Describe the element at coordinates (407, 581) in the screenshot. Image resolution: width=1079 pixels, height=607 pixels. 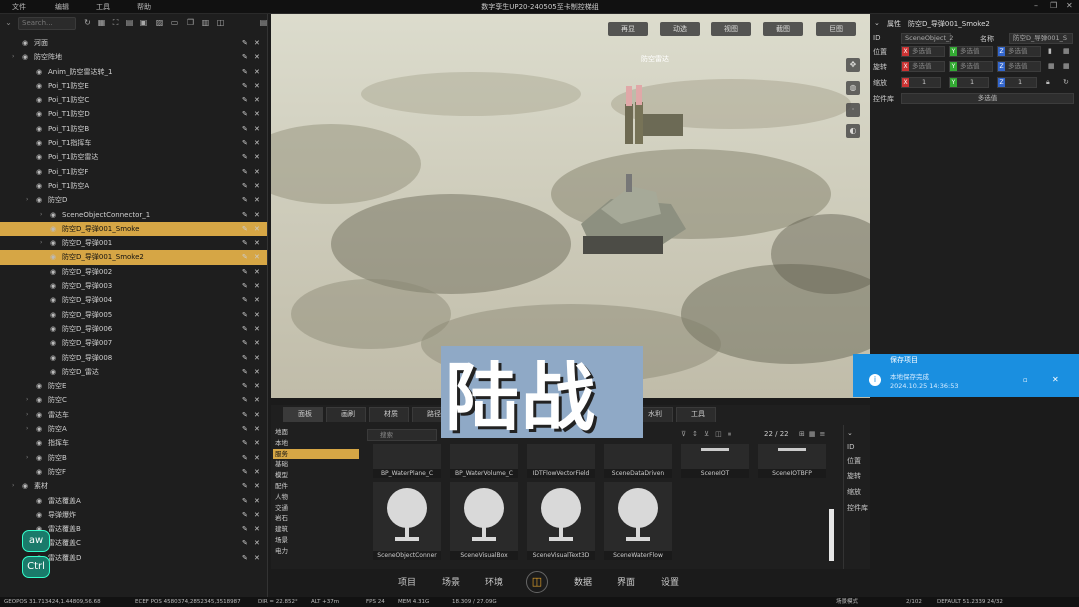
I see `nav-project: 项目` at that location.